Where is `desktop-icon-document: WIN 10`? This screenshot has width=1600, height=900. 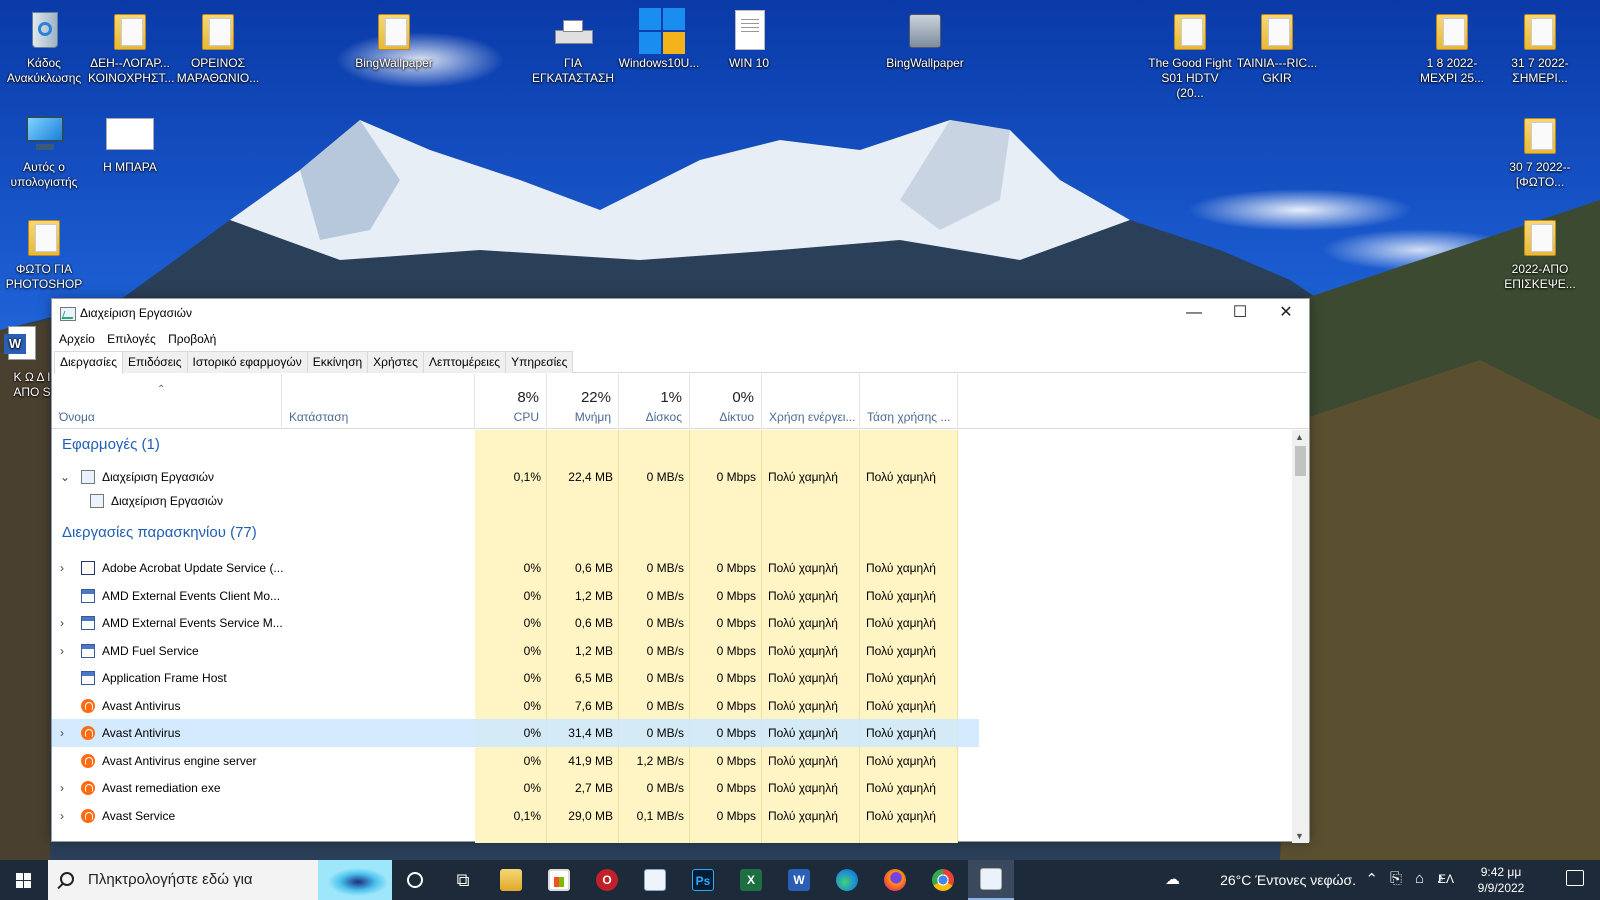 desktop-icon-document: WIN 10 is located at coordinates (749, 39).